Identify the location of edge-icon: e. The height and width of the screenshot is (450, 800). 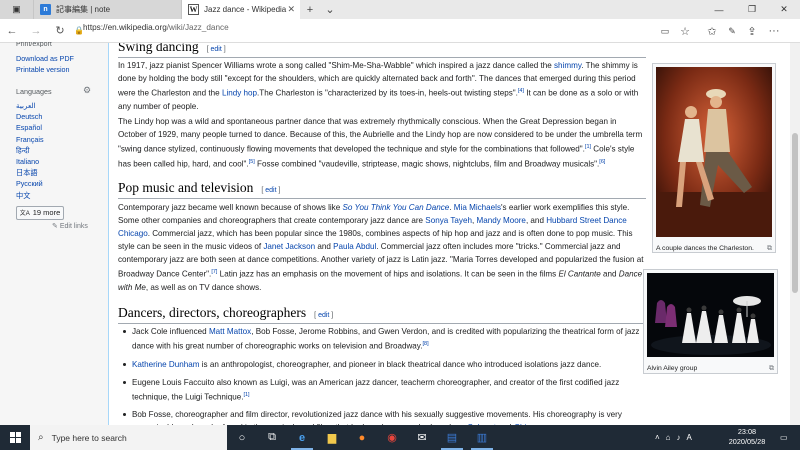
(302, 437).